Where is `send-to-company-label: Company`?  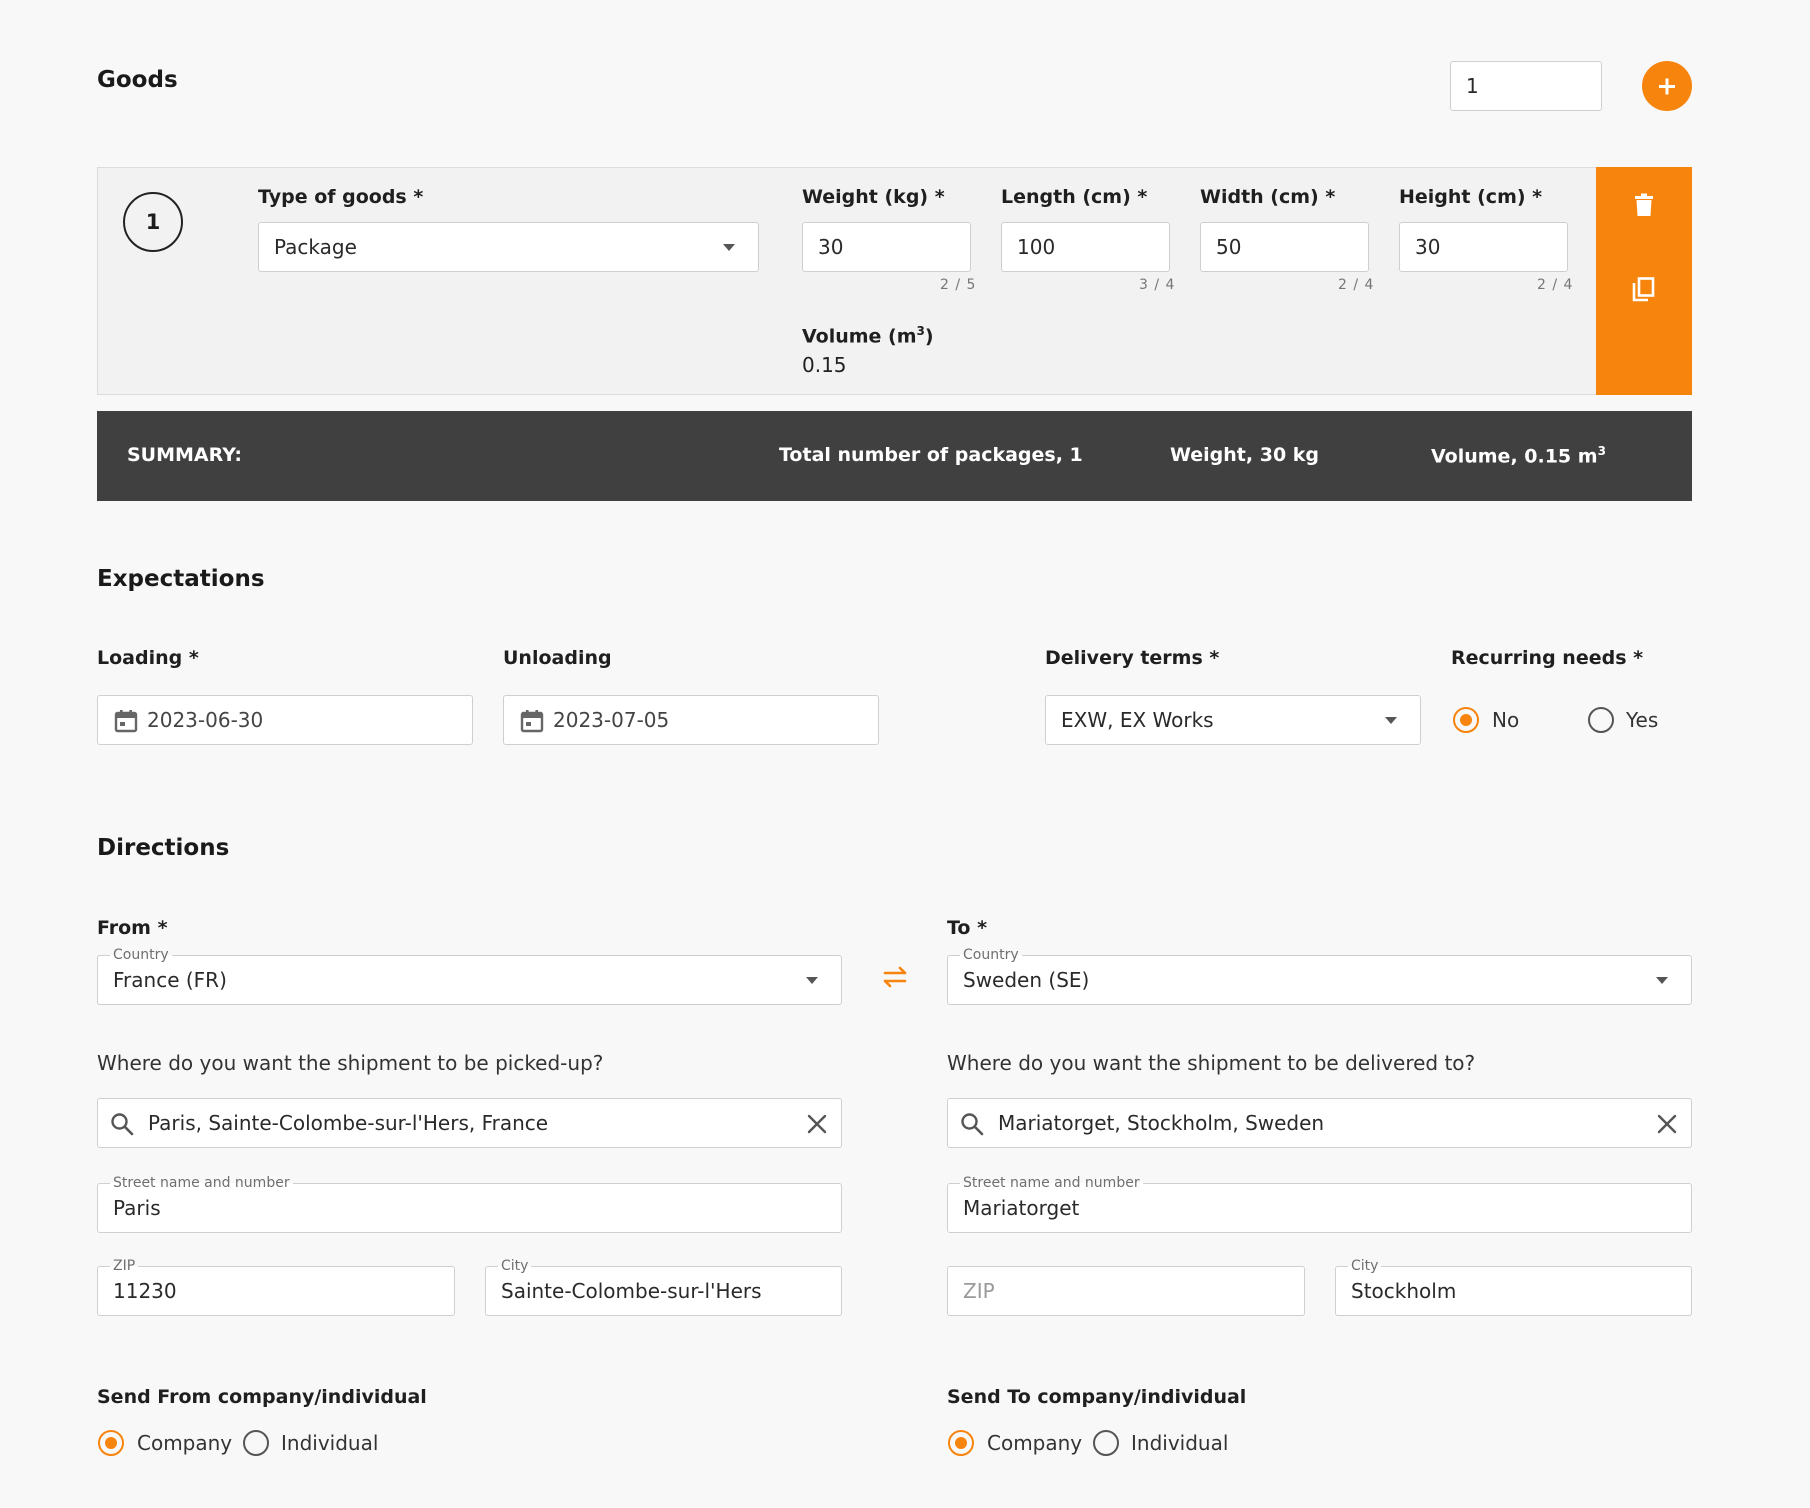 send-to-company-label: Company is located at coordinates (1034, 1443).